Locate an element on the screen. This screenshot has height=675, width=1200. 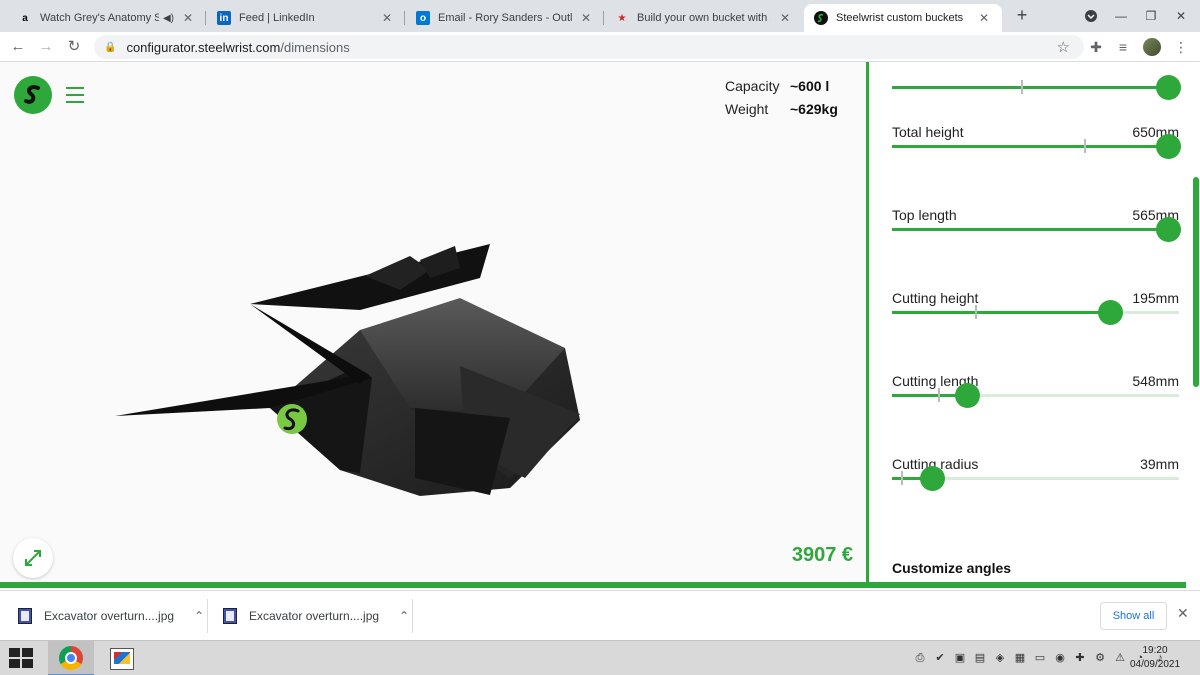
slider-cutting-radius: Cutting radius 39mm is located at coordinates (1035, 473).